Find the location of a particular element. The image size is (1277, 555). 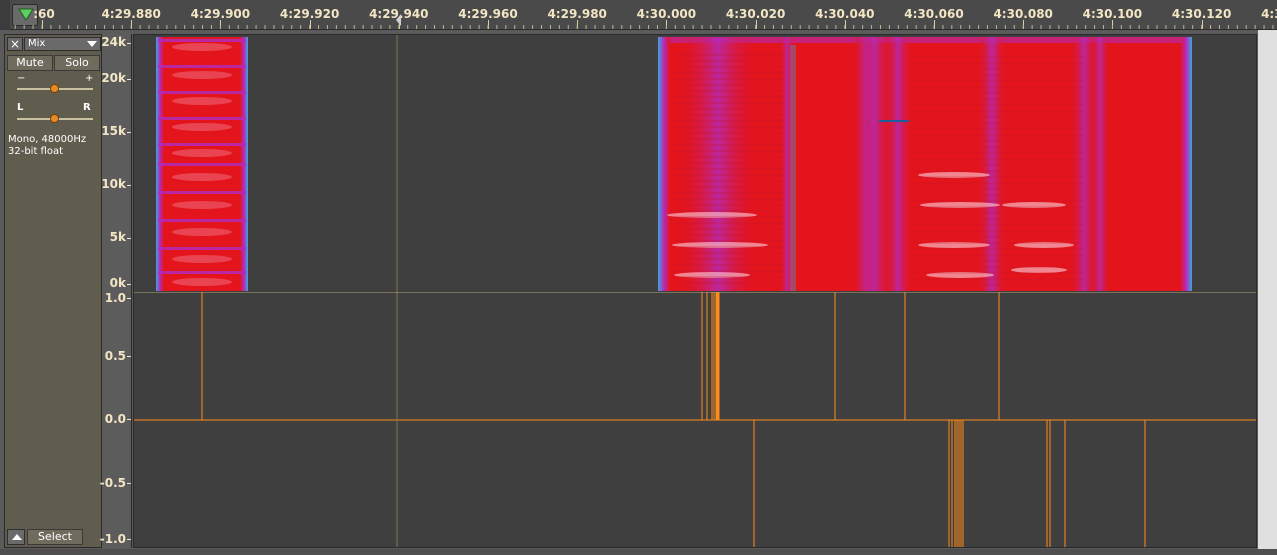

ruler-tick-label: 4:30.140 is located at coordinates (1269, 14).